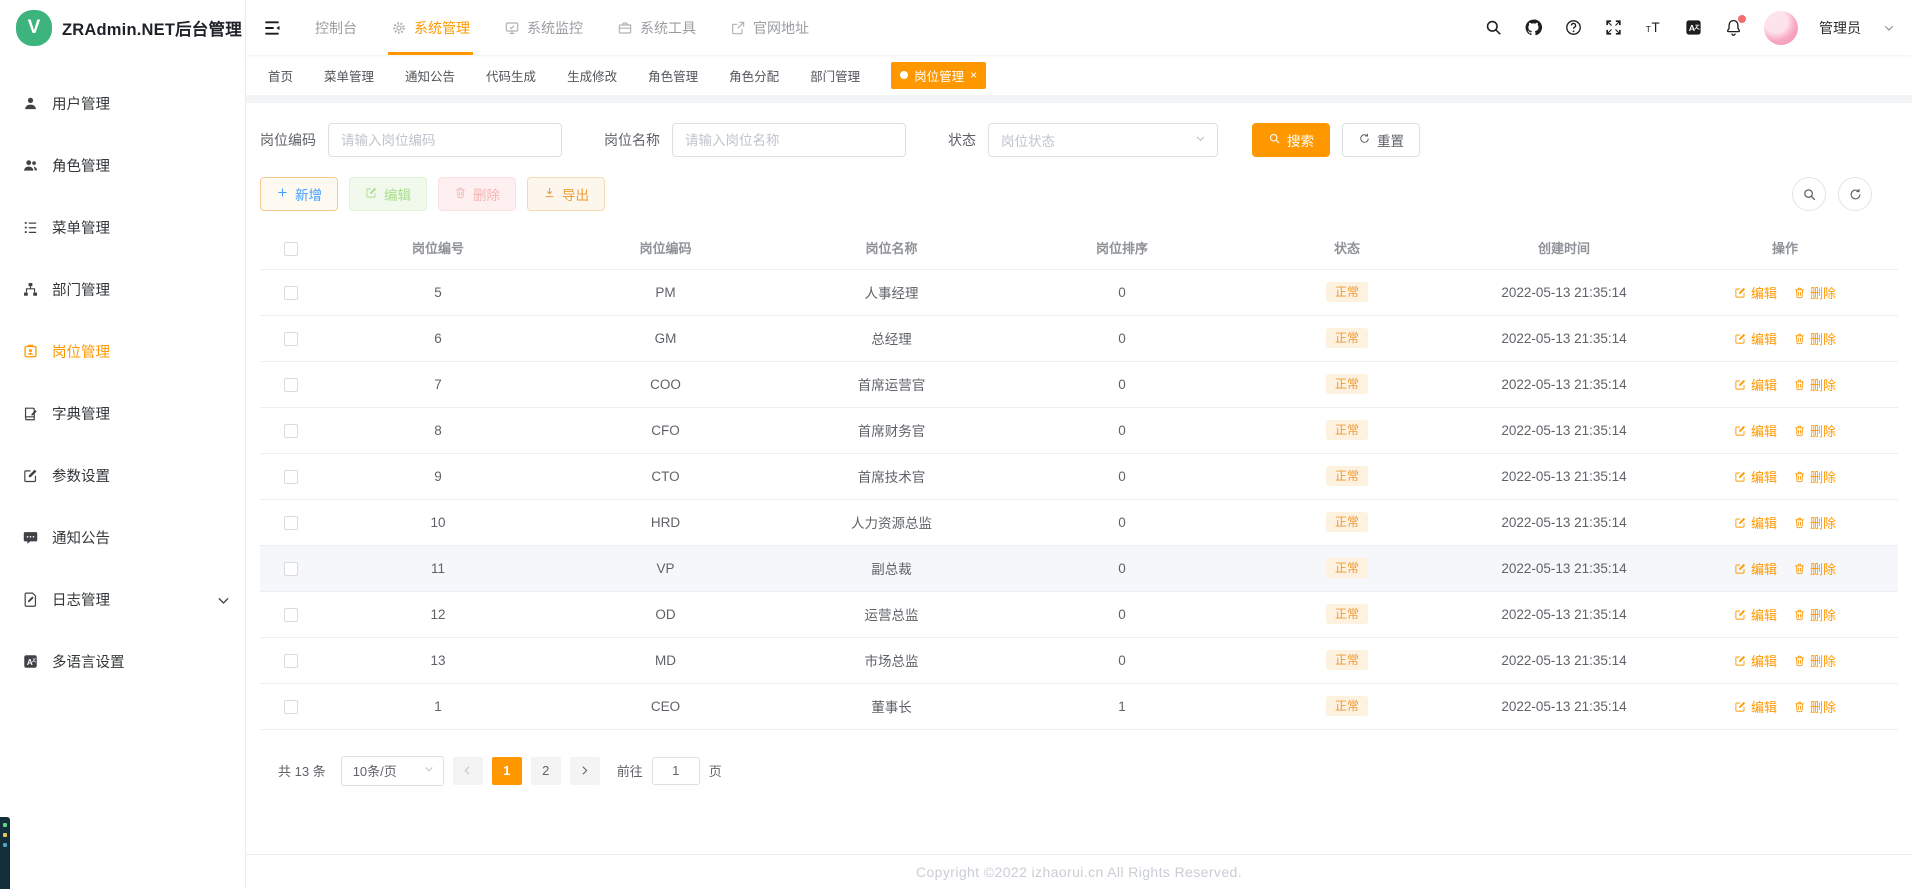 The width and height of the screenshot is (1912, 889). What do you see at coordinates (122, 661) in the screenshot?
I see `sidebar-item-i18n-settings: A 多语言设置` at bounding box center [122, 661].